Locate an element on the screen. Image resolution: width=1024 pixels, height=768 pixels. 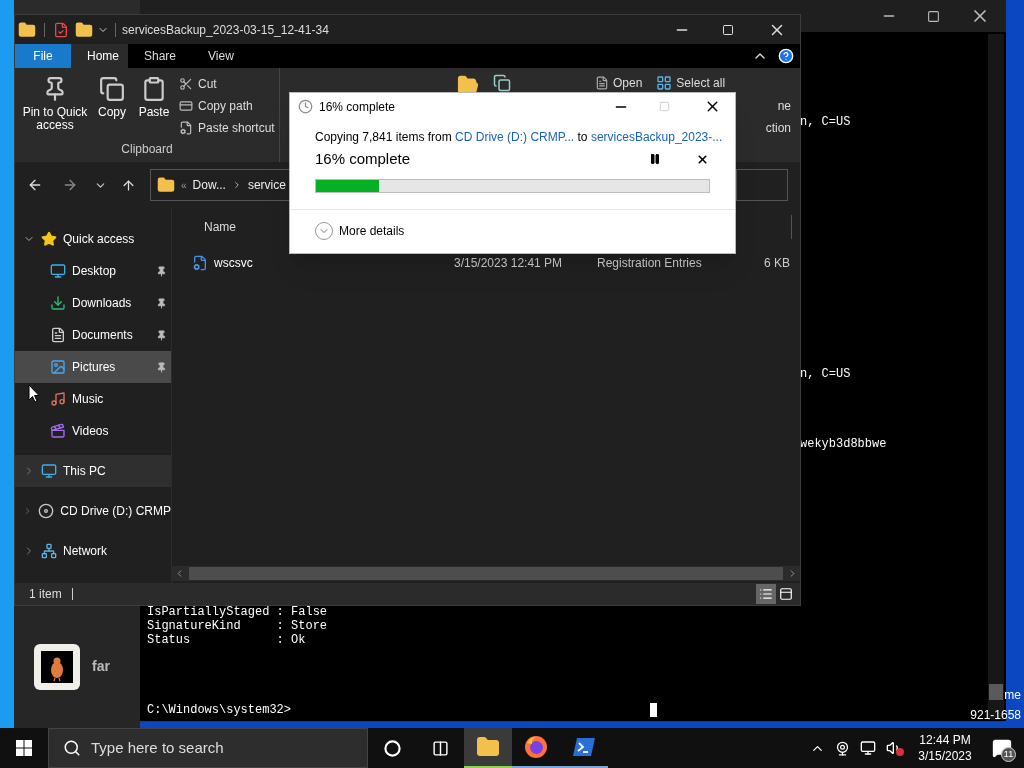
nav-label: Videos is located at coordinates (91, 431).